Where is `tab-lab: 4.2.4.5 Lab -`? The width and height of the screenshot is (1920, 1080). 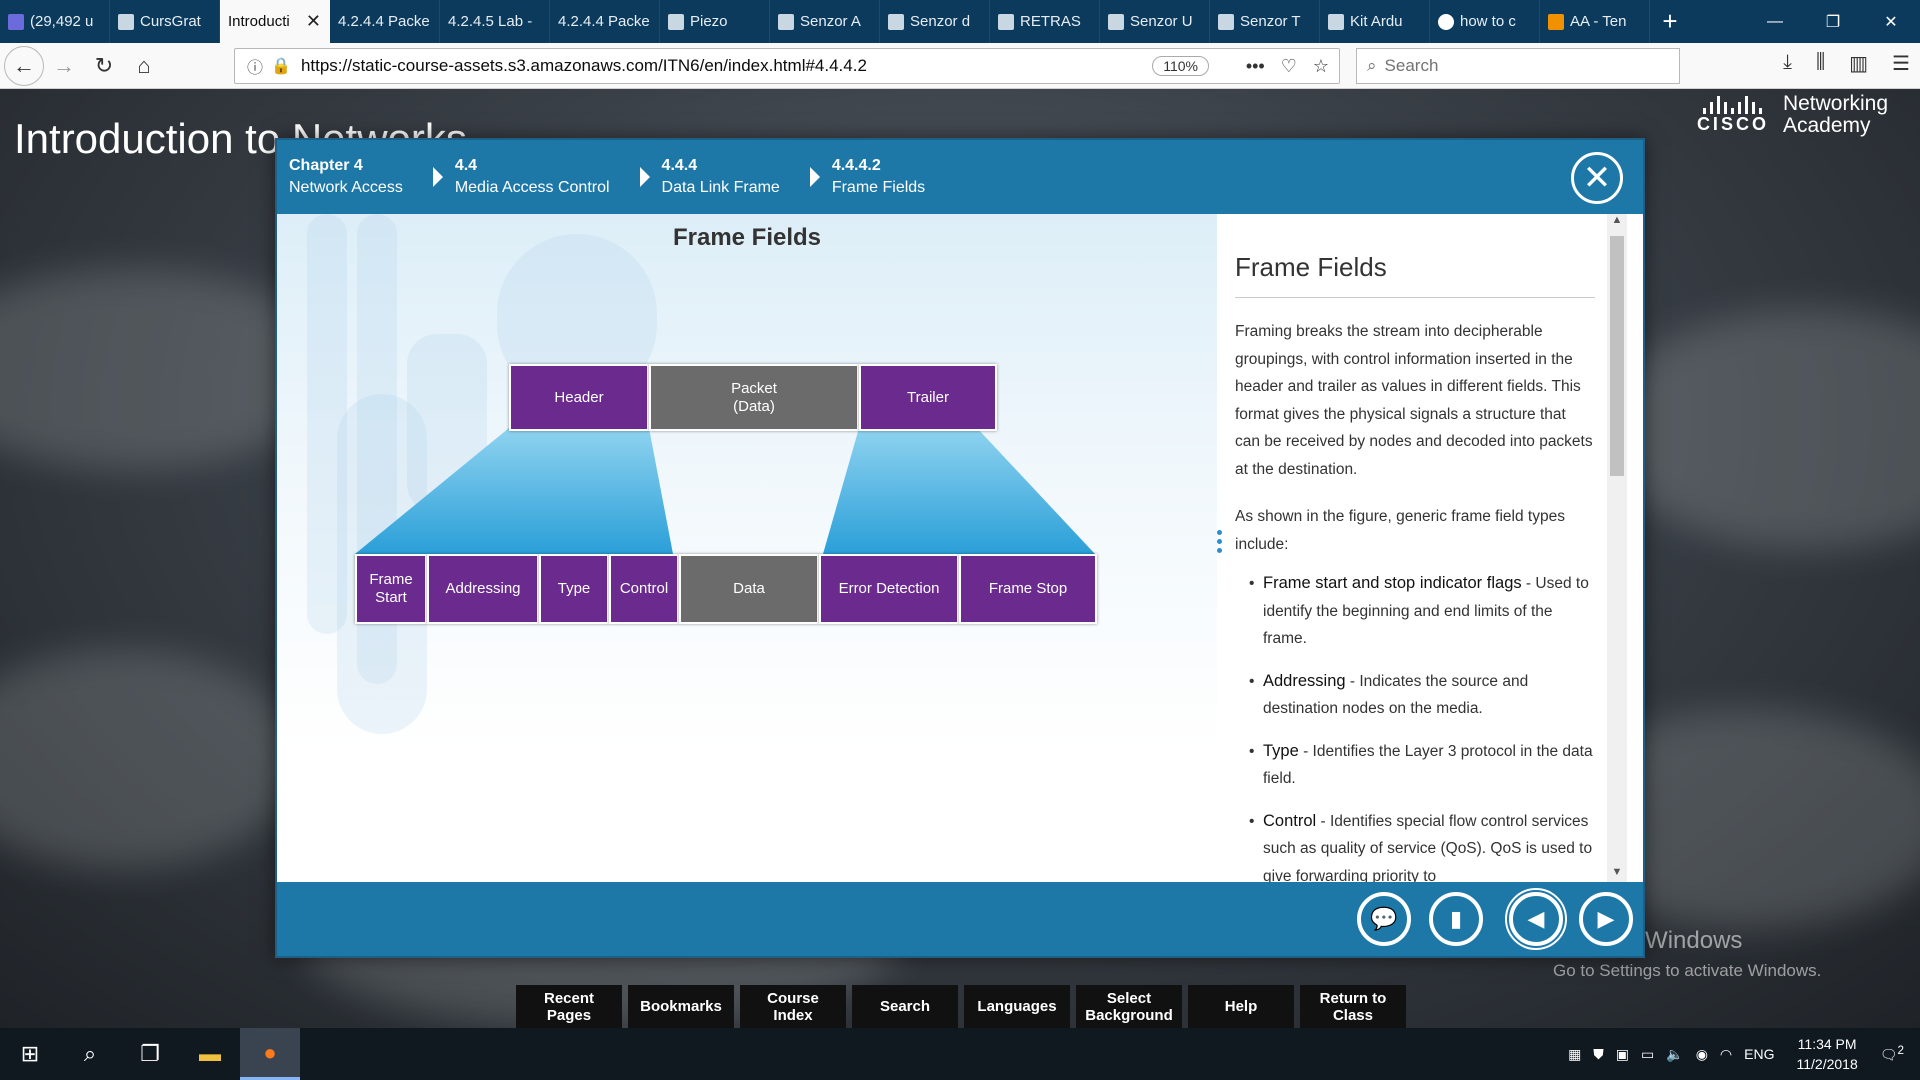
tab-lab: 4.2.4.5 Lab - is located at coordinates (495, 21).